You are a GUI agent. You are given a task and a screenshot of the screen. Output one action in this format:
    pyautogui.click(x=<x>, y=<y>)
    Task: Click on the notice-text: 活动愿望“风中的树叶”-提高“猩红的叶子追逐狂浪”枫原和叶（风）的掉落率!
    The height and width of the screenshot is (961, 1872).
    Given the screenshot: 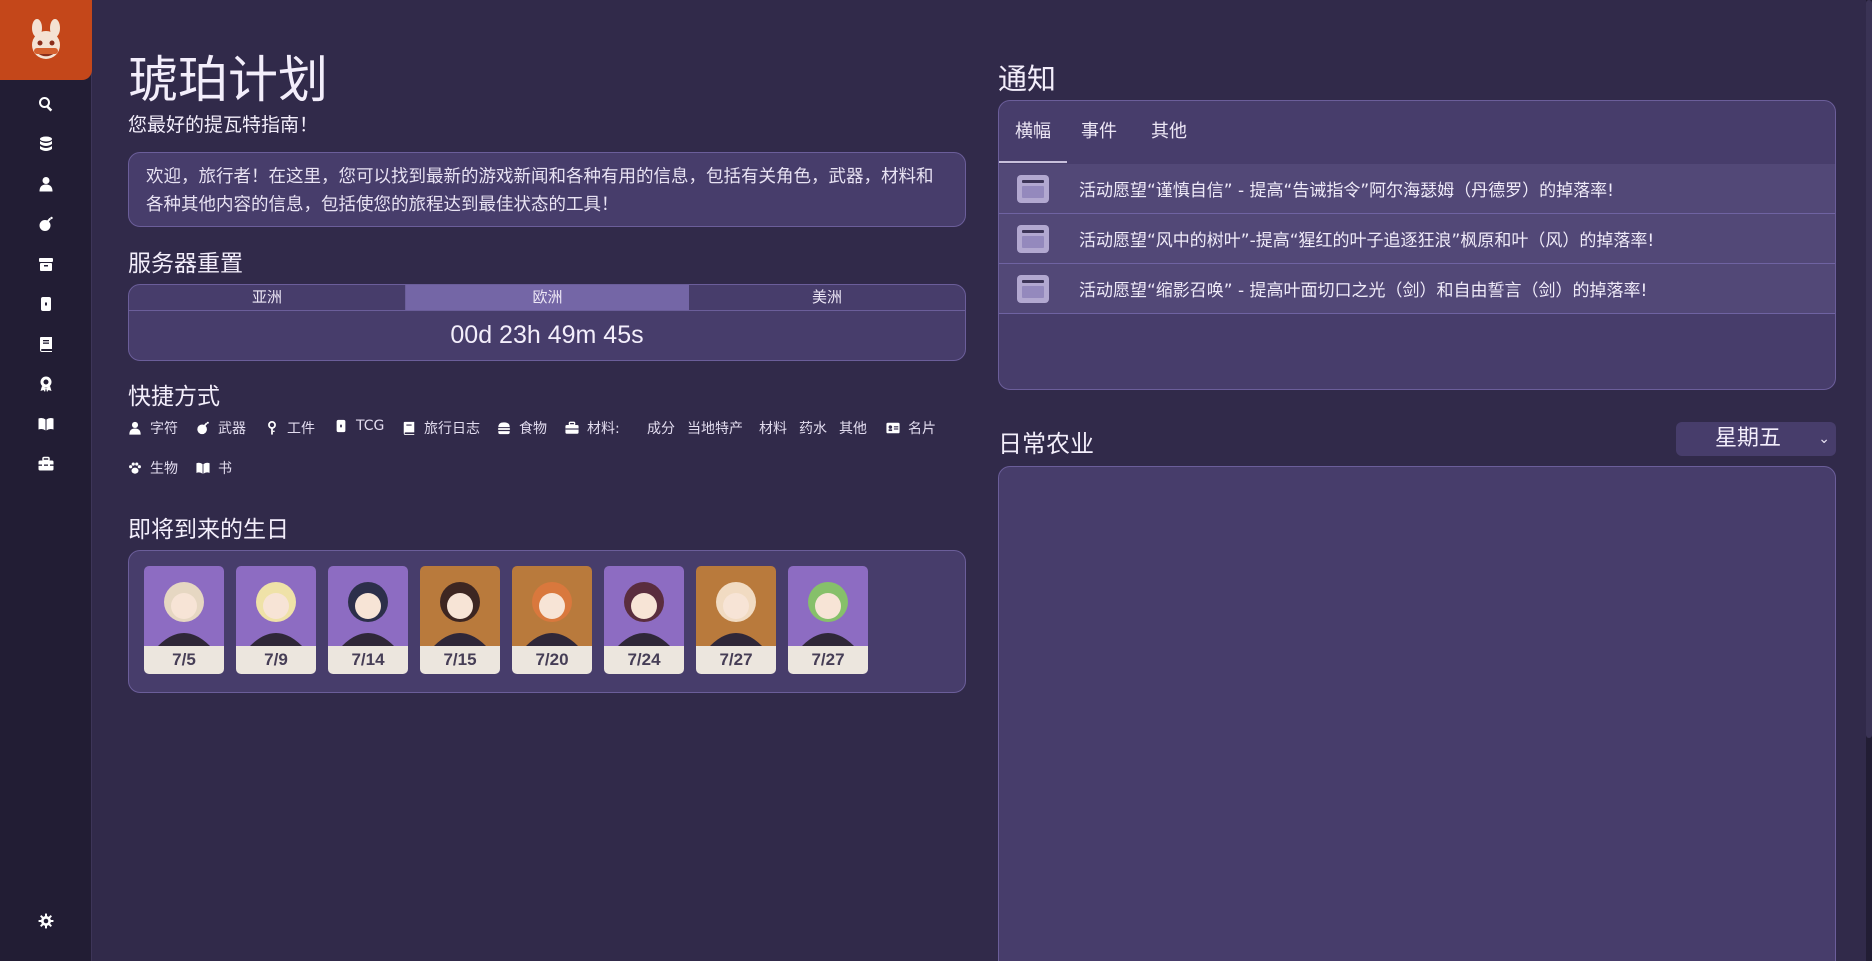 What is the action you would take?
    pyautogui.click(x=1367, y=241)
    